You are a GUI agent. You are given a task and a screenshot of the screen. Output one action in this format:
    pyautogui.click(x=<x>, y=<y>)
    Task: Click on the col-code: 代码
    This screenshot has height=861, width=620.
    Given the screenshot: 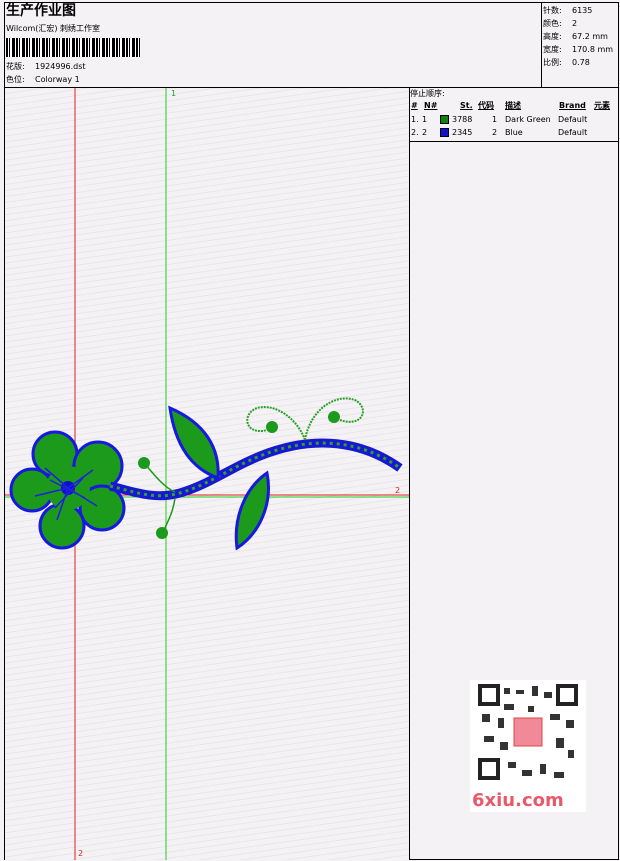 What is the action you would take?
    pyautogui.click(x=486, y=105)
    